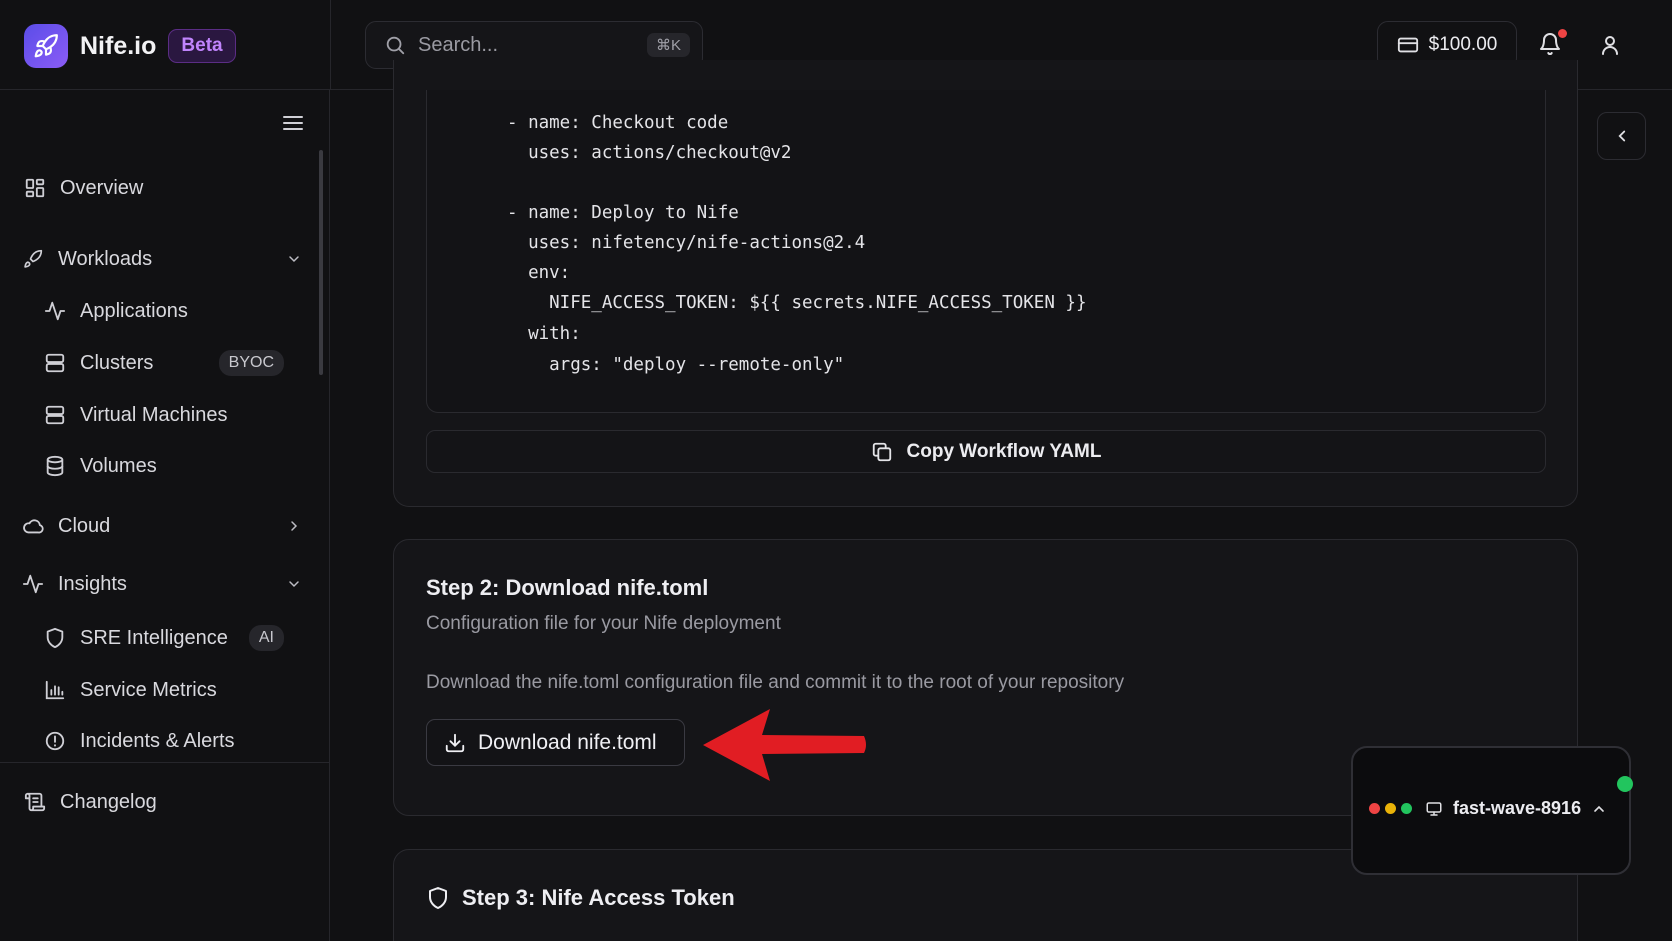 The image size is (1672, 941). What do you see at coordinates (172, 188) in the screenshot?
I see `sidebar-item-overview: Overview` at bounding box center [172, 188].